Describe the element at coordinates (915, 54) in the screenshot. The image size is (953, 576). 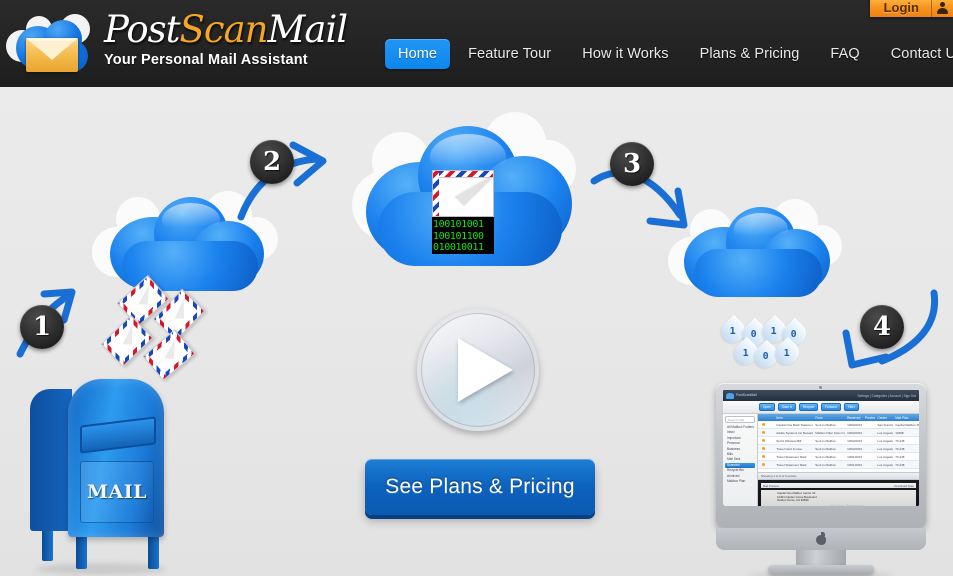
I see `nav-item-contact-us: Contact Us` at that location.